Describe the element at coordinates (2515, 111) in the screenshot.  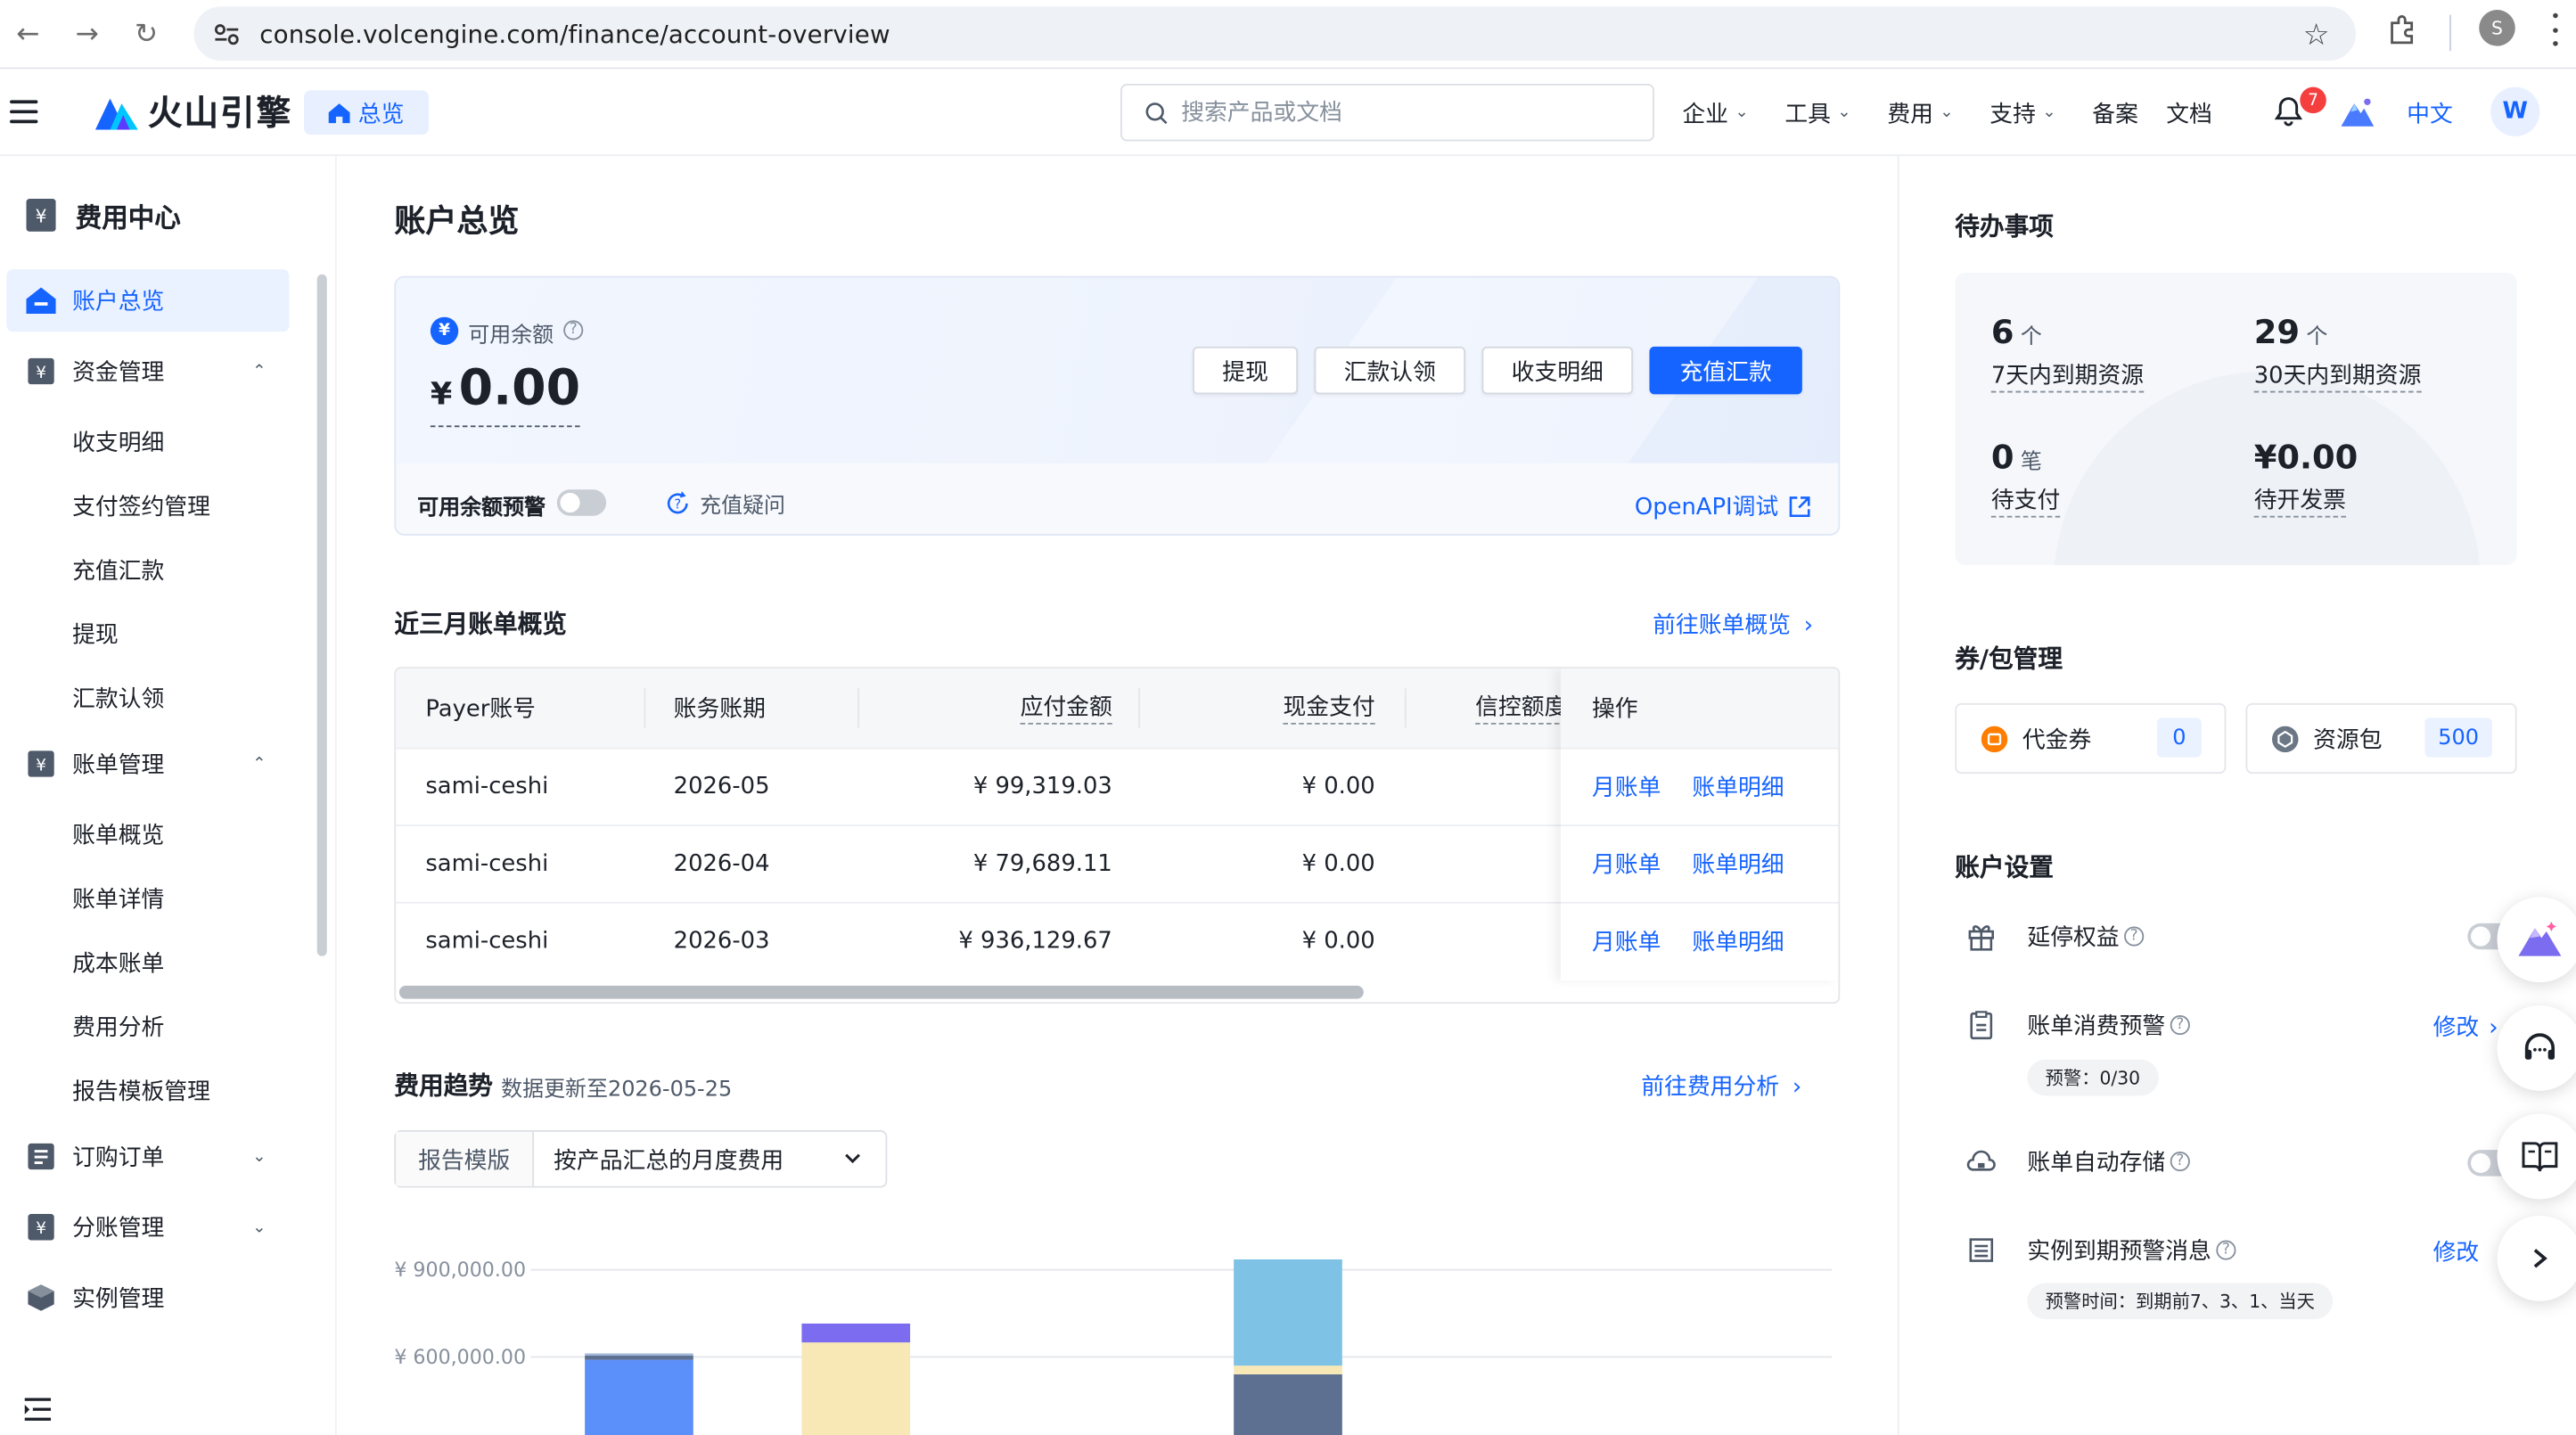
I see `user-avatar: W` at that location.